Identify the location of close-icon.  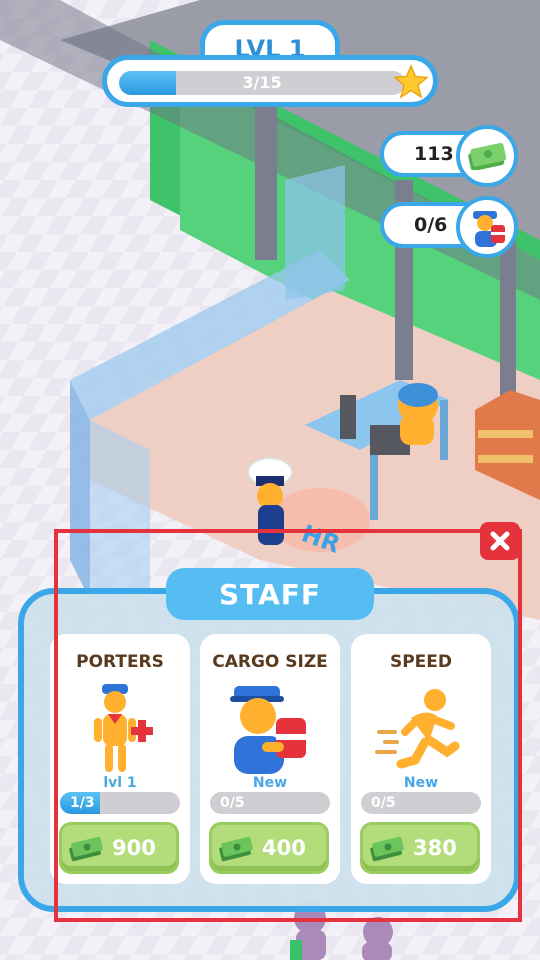
(500, 541).